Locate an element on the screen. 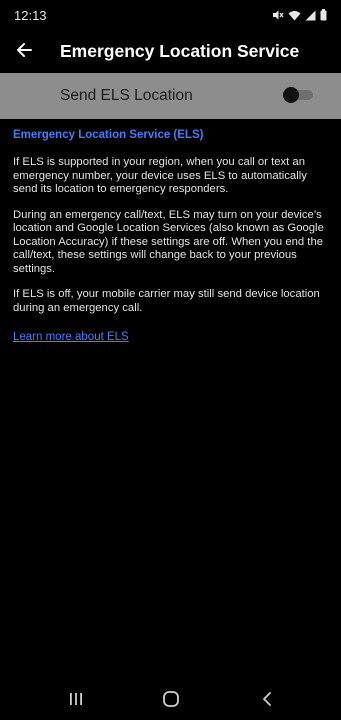 Image resolution: width=341 pixels, height=720 pixels. send-els-location-switch is located at coordinates (298, 95).